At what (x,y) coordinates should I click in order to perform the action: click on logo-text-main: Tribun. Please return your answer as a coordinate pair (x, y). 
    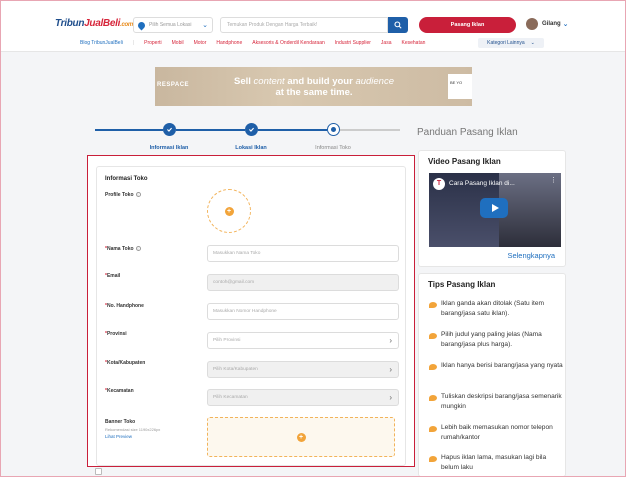
    Looking at the image, I should click on (70, 23).